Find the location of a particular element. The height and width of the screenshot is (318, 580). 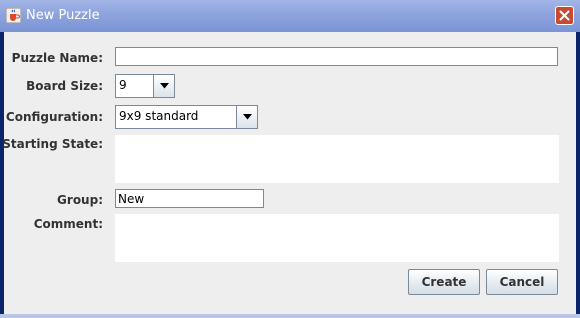

close-icon is located at coordinates (564, 15).